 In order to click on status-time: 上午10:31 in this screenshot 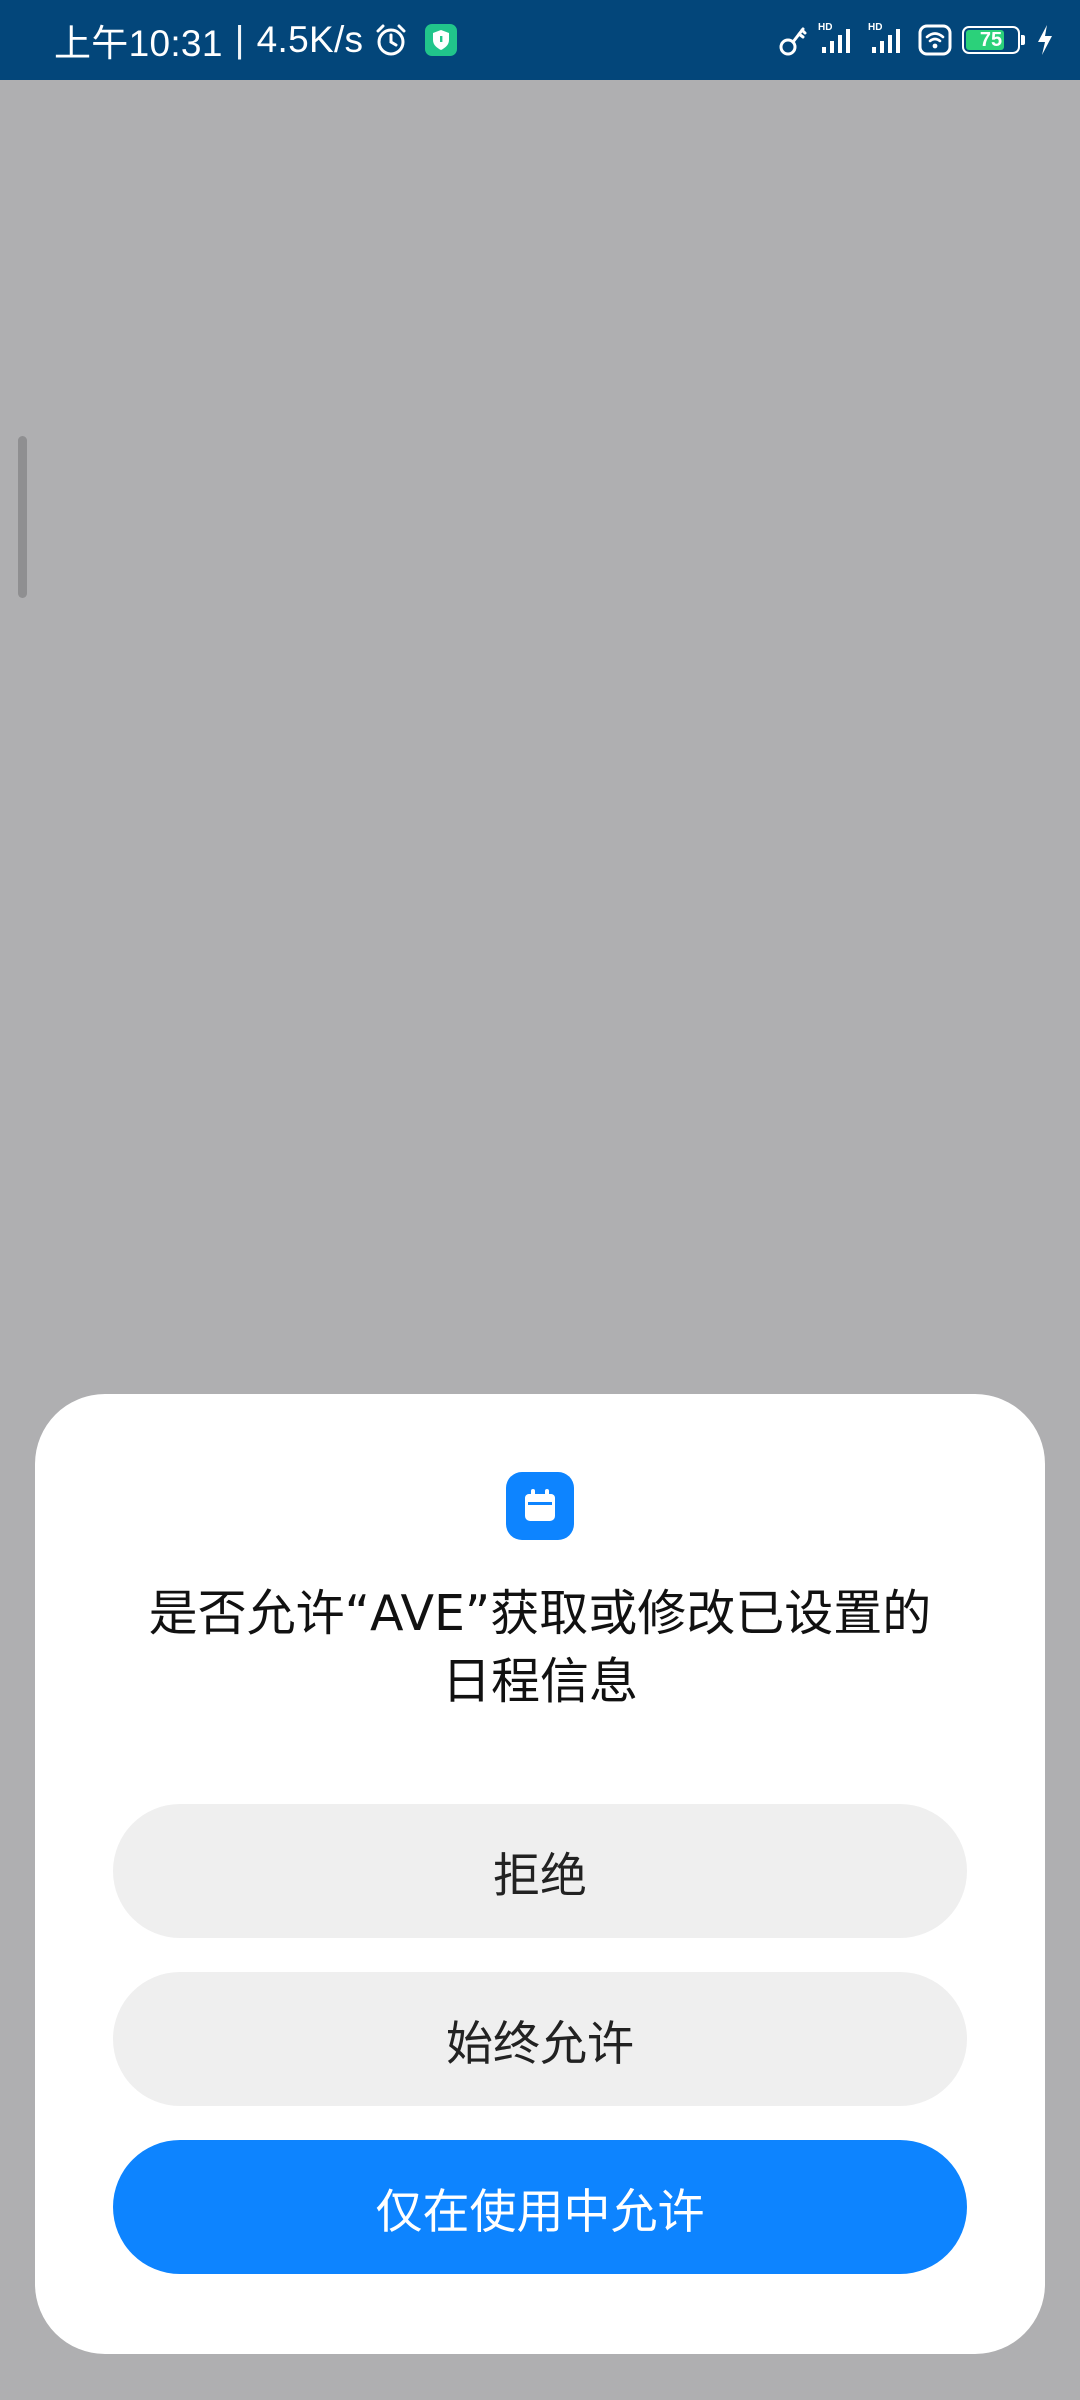, I will do `click(138, 43)`.